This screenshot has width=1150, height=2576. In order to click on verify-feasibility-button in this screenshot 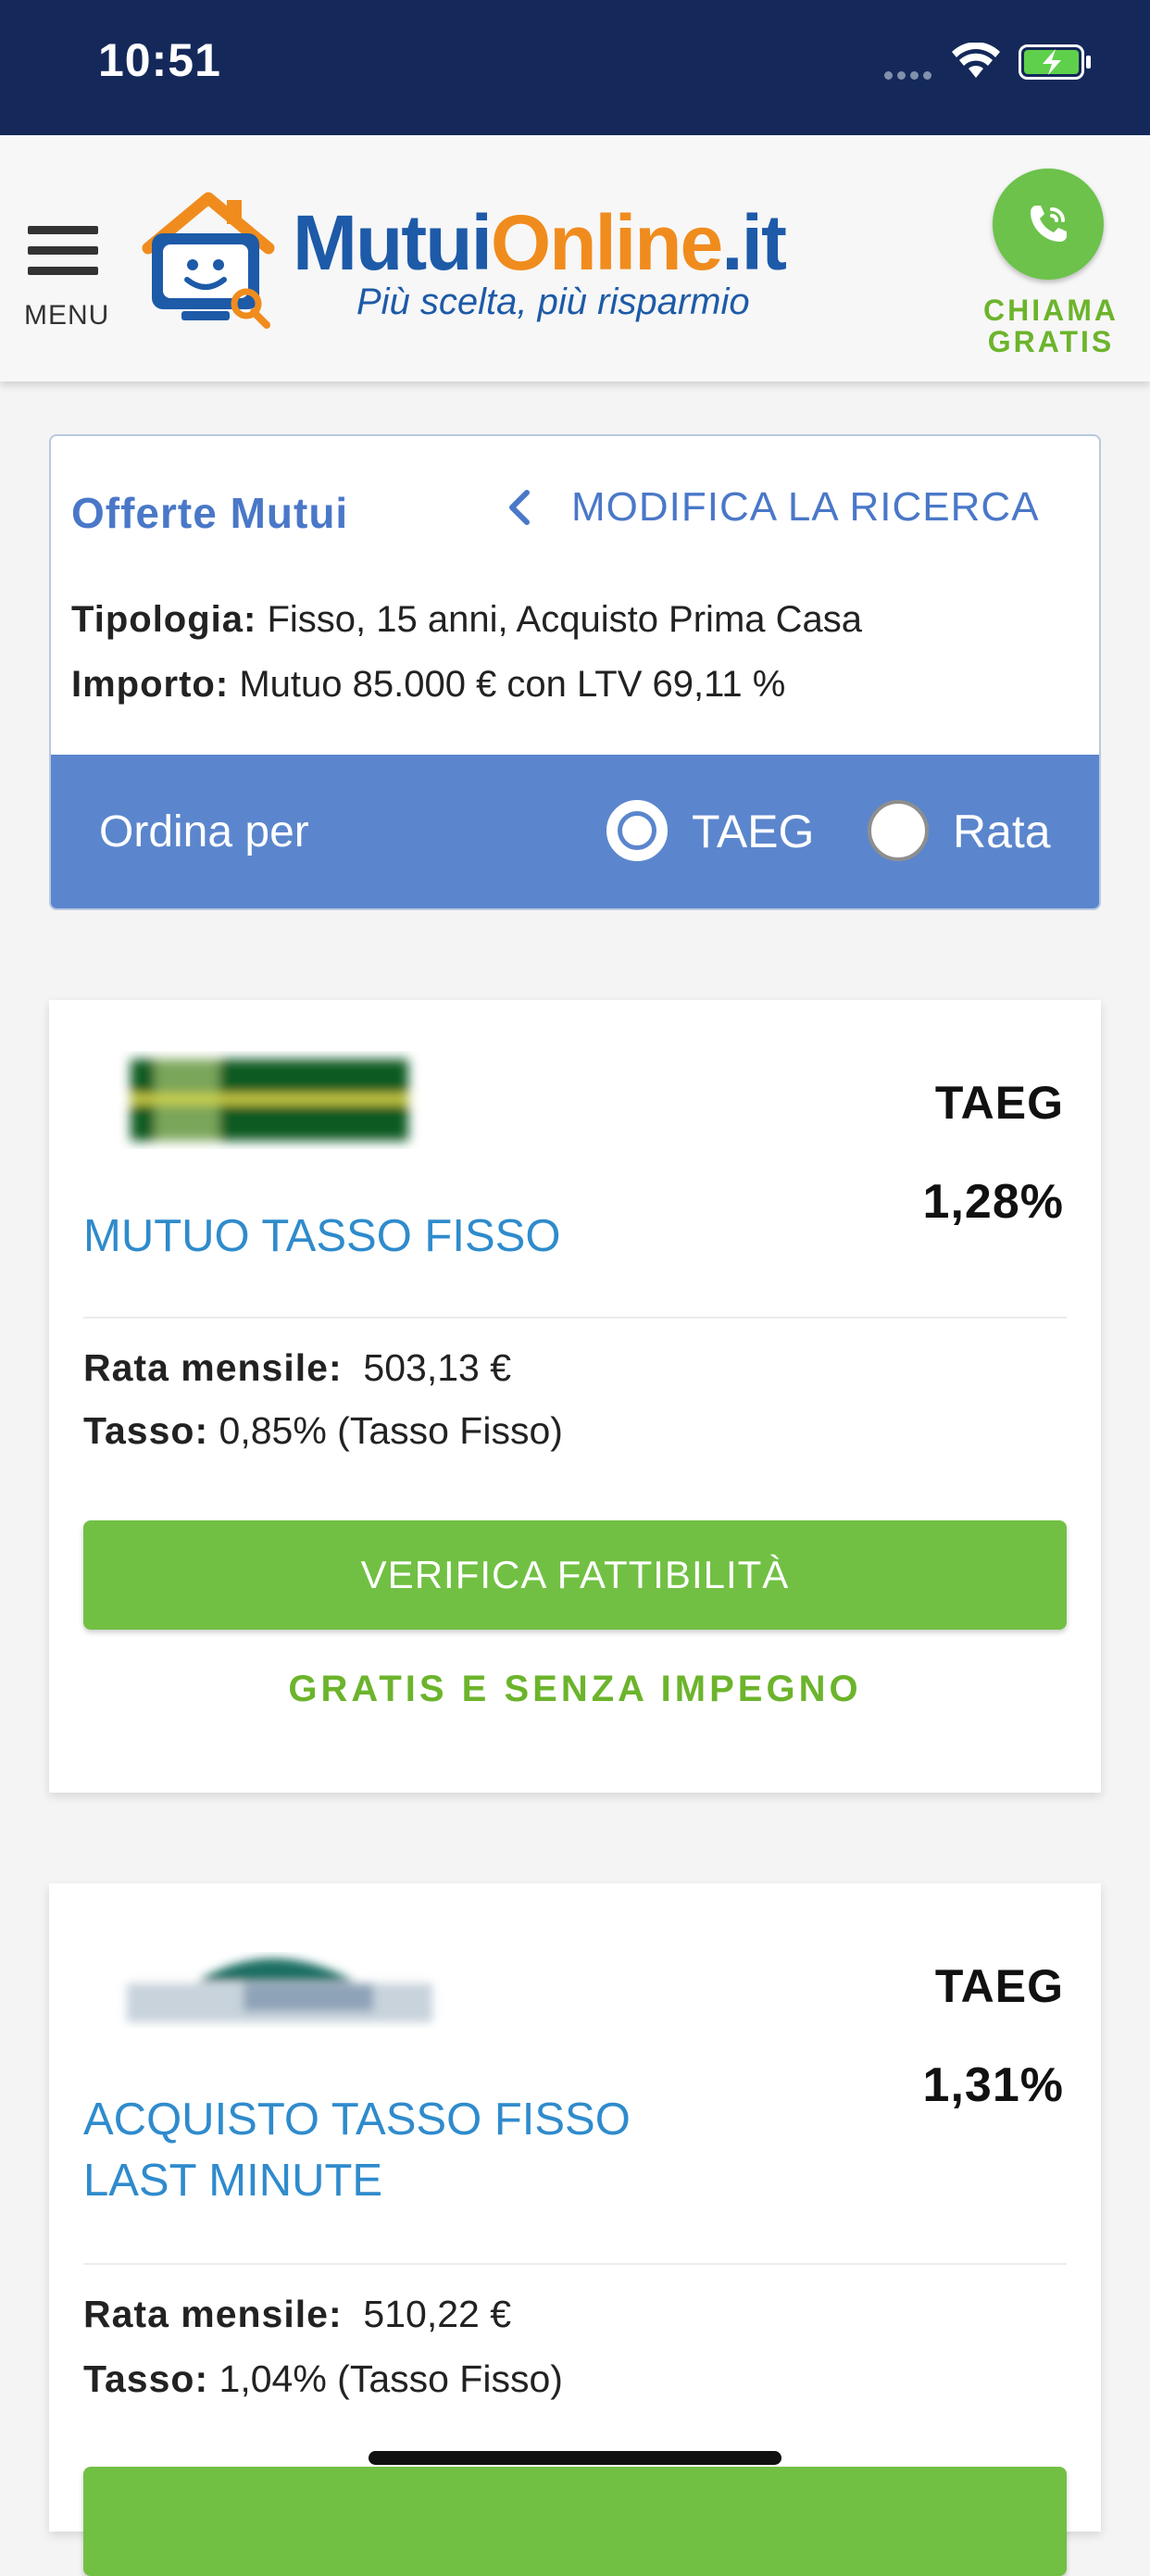, I will do `click(575, 2522)`.